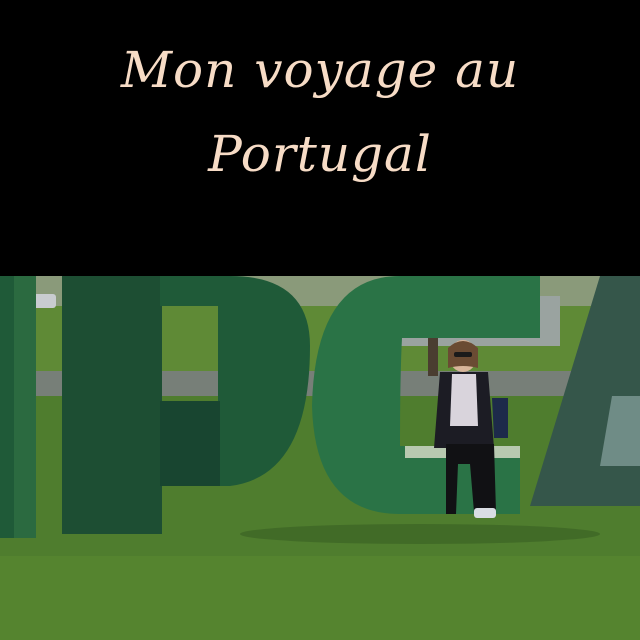 The height and width of the screenshot is (640, 640). I want to click on letter-e-sculpture, so click(18, 407).